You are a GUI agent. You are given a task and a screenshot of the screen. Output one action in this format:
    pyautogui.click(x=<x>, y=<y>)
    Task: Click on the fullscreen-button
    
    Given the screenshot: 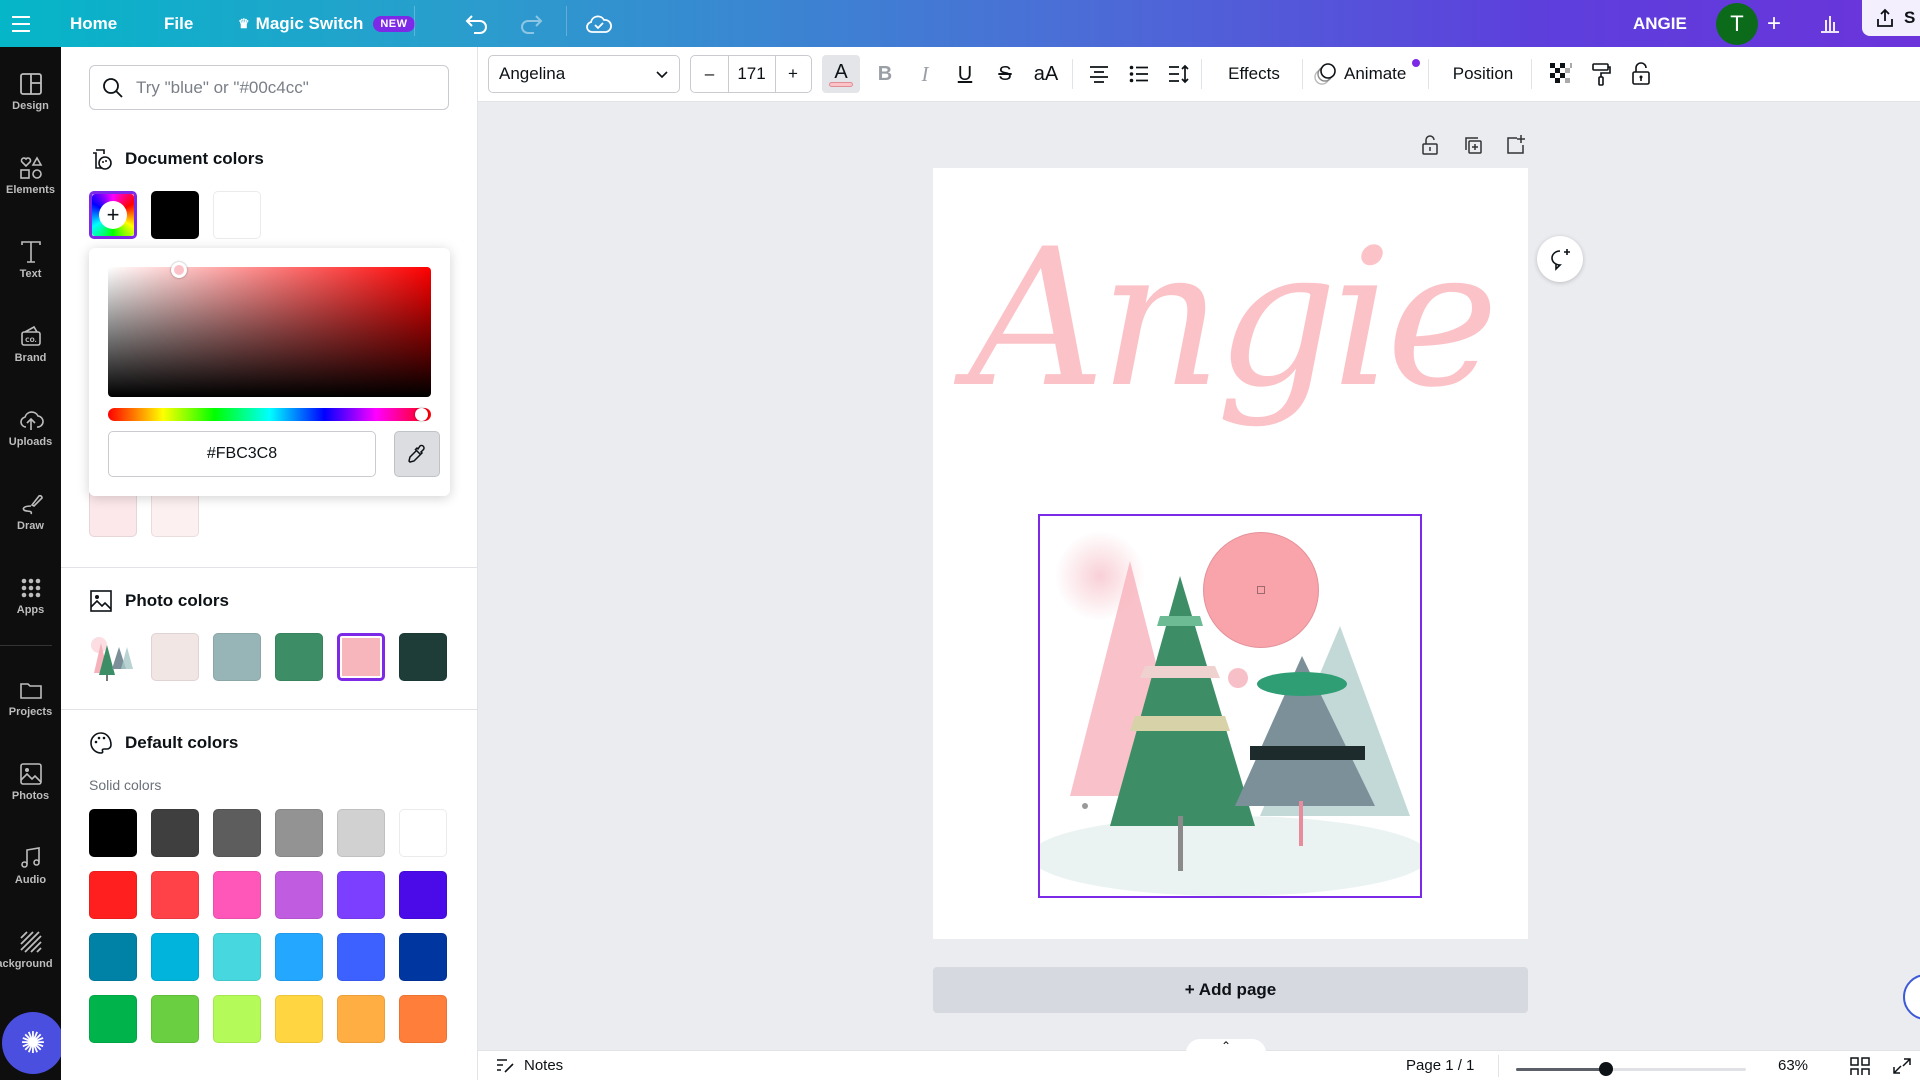 What is the action you would take?
    pyautogui.click(x=1902, y=1066)
    